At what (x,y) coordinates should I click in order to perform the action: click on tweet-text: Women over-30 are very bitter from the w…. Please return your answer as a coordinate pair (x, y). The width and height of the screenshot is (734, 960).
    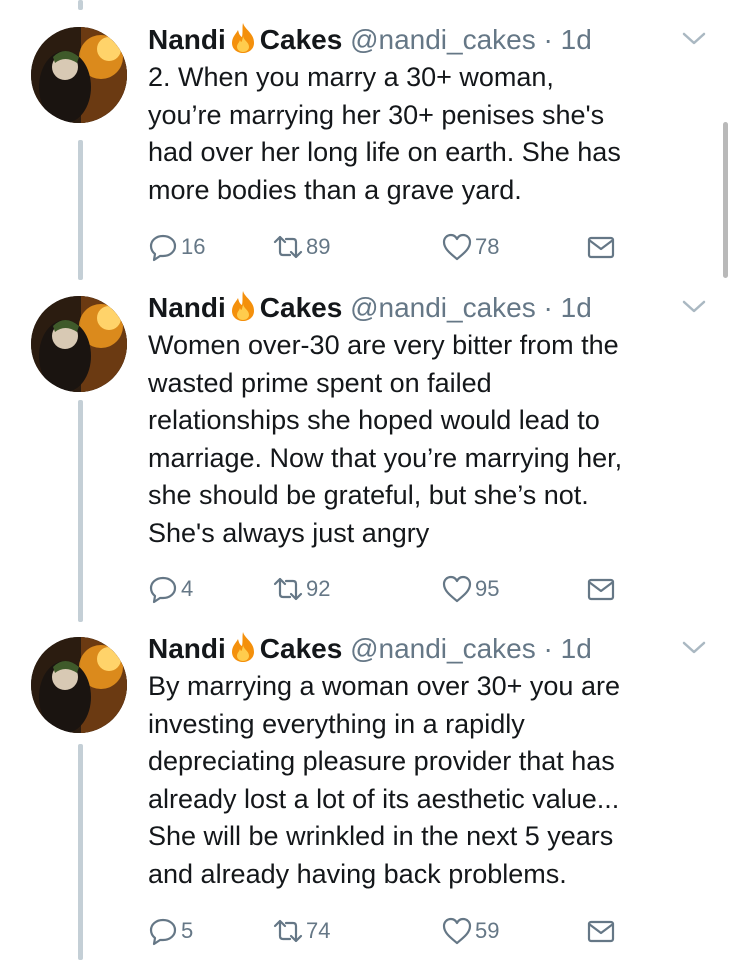
    Looking at the image, I should click on (385, 439).